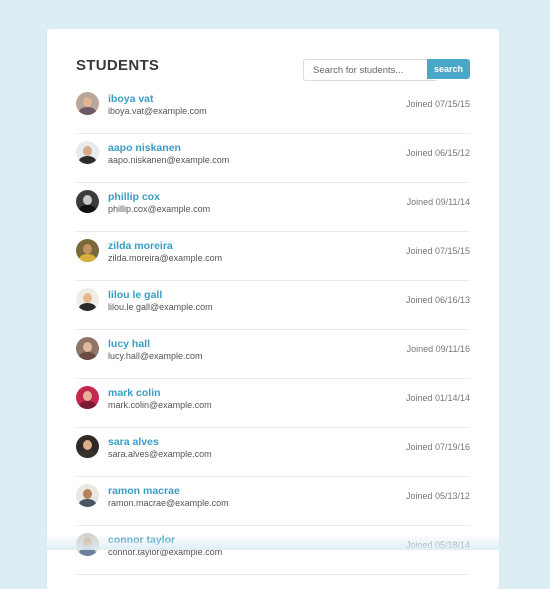 This screenshot has width=550, height=589. Describe the element at coordinates (134, 197) in the screenshot. I see `student-name-link: phillip cox` at that location.